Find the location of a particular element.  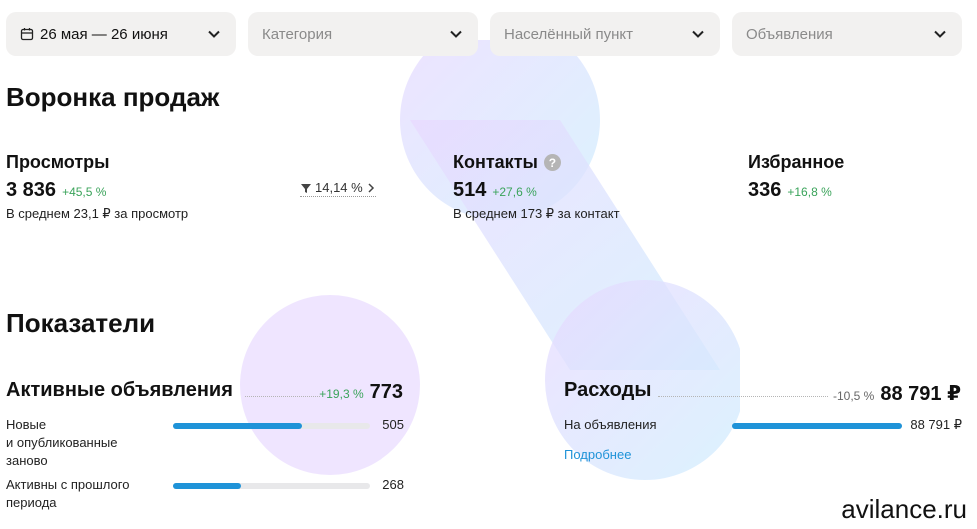

ads-expense-value: 88 791 ₽ is located at coordinates (936, 424).